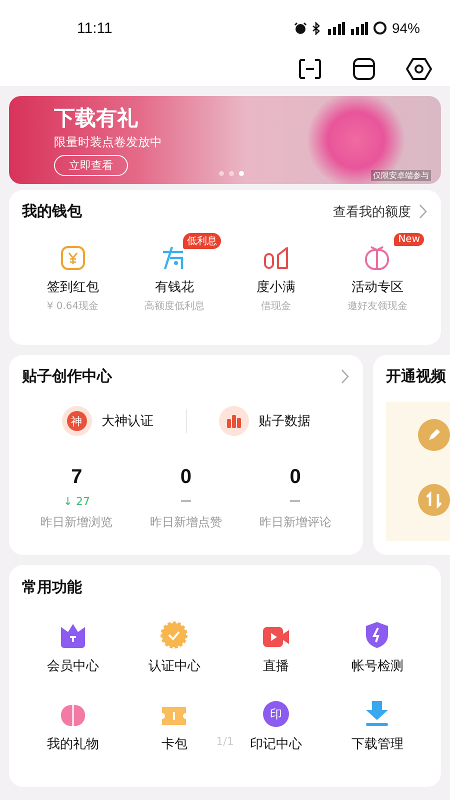 This screenshot has width=450, height=800. What do you see at coordinates (174, 716) in the screenshot?
I see `ticket-icon` at bounding box center [174, 716].